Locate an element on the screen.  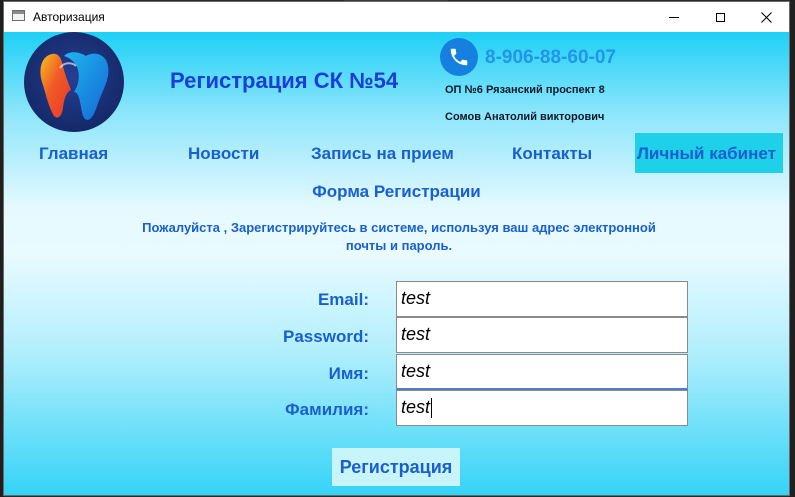
last-name-value: test is located at coordinates (416, 407).